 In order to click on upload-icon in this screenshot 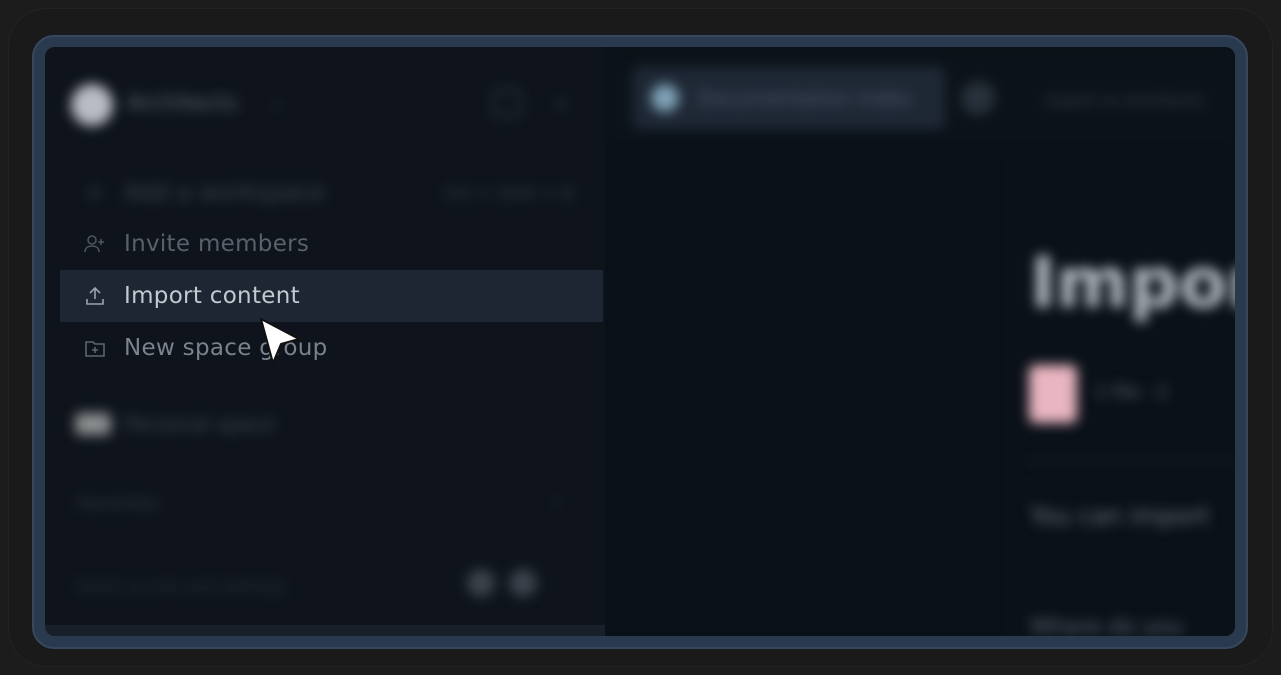, I will do `click(95, 296)`.